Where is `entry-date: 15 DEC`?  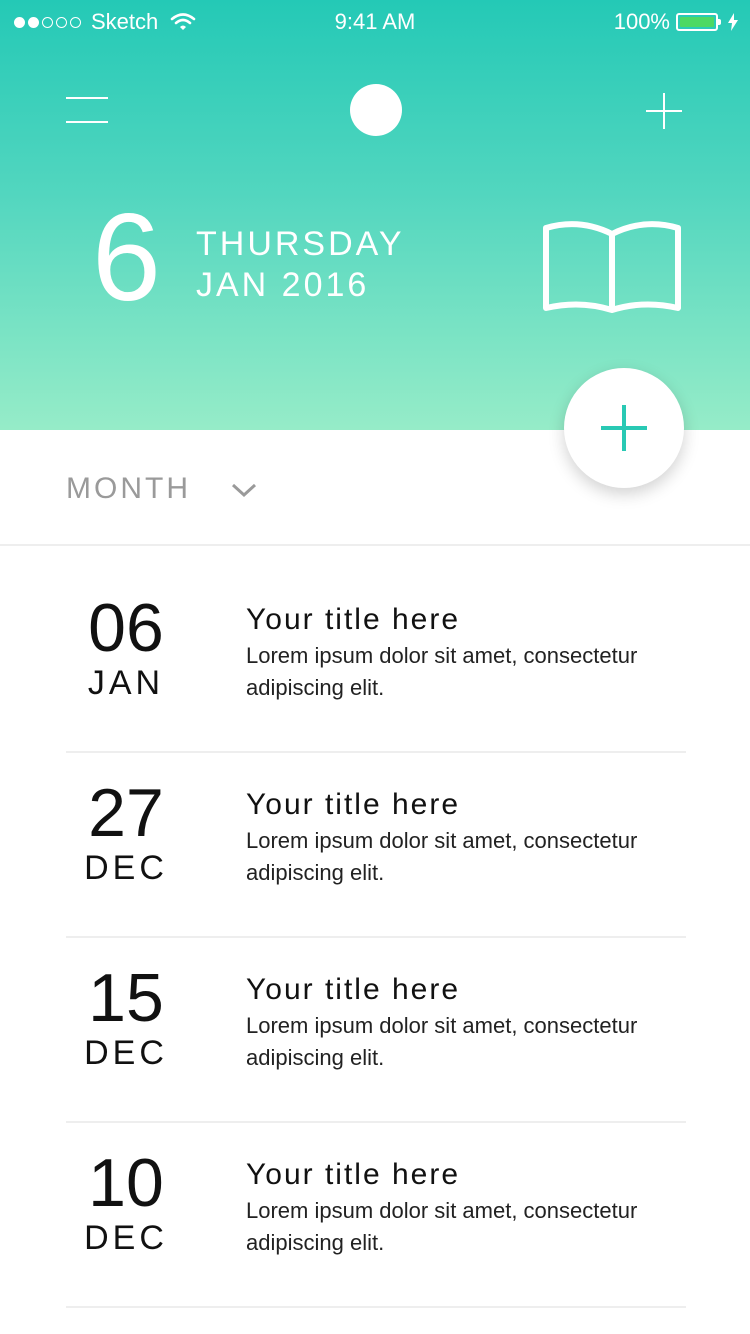 entry-date: 15 DEC is located at coordinates (126, 1017).